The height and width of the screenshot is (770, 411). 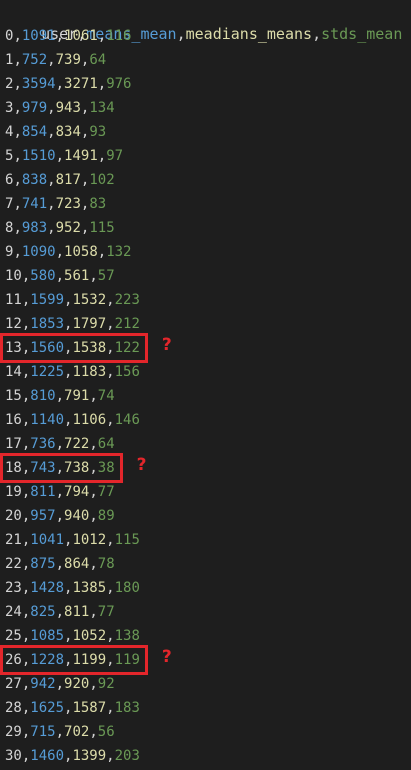 I want to click on cell-meadians-means: 1052, so click(x=89, y=636).